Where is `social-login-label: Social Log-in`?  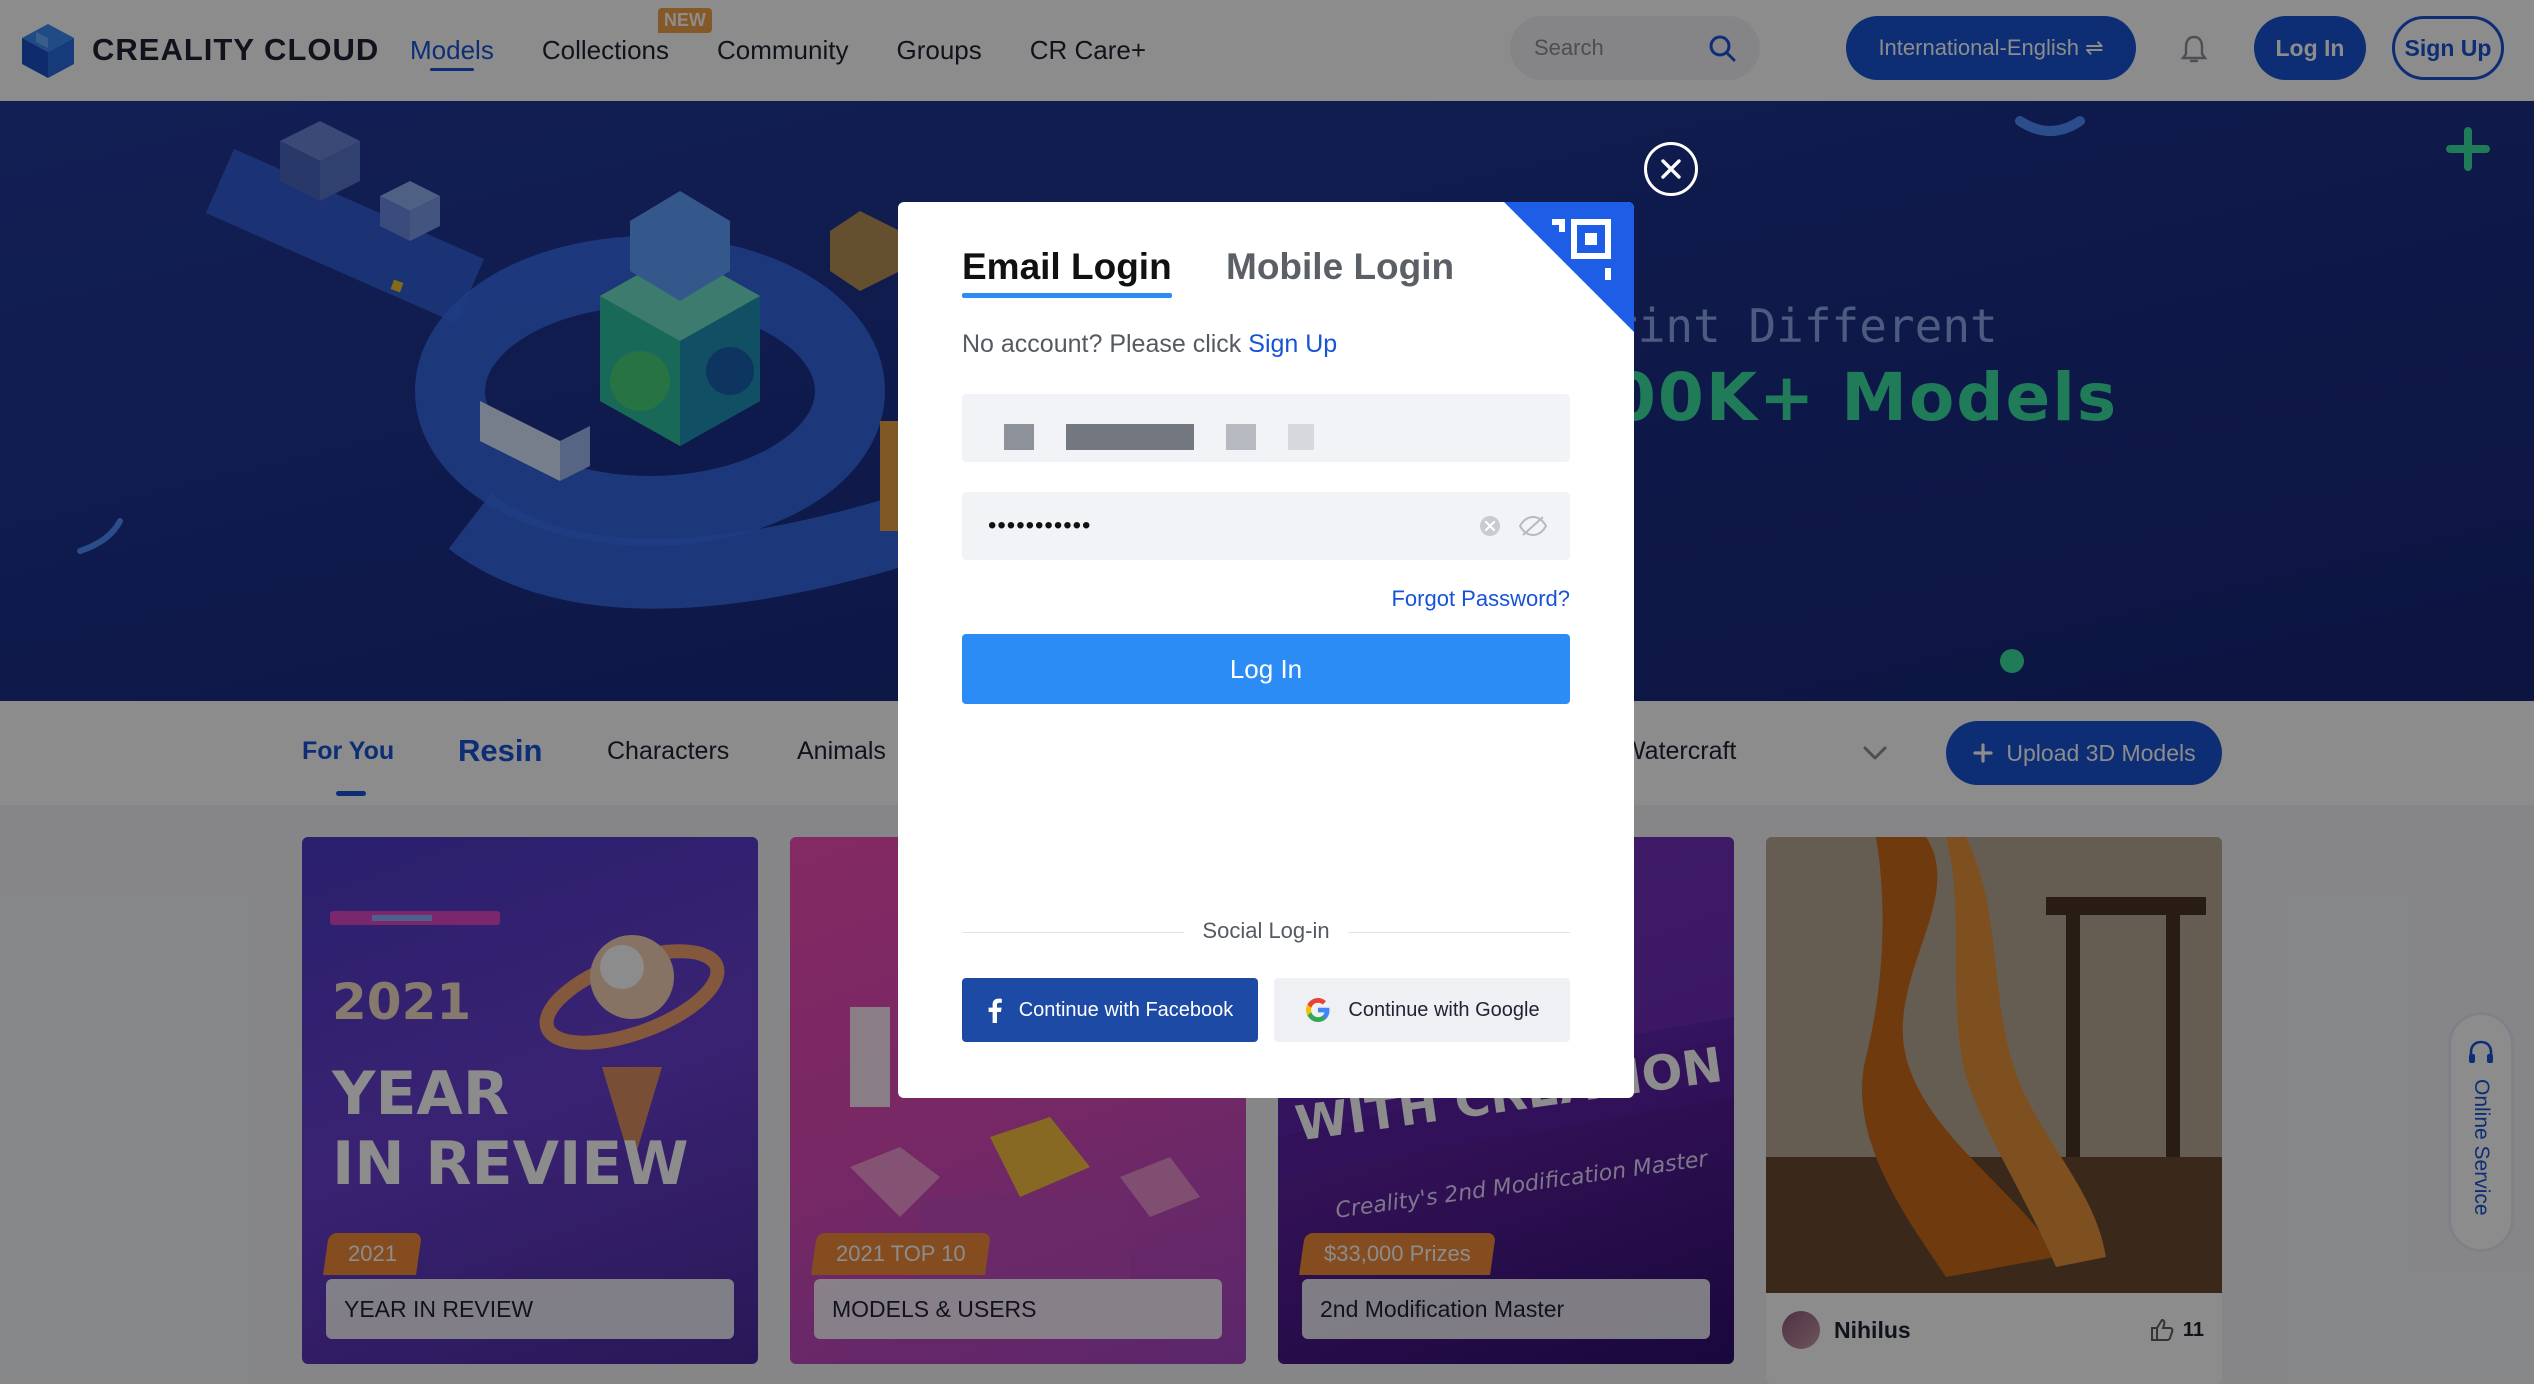
social-login-label: Social Log-in is located at coordinates (1266, 930).